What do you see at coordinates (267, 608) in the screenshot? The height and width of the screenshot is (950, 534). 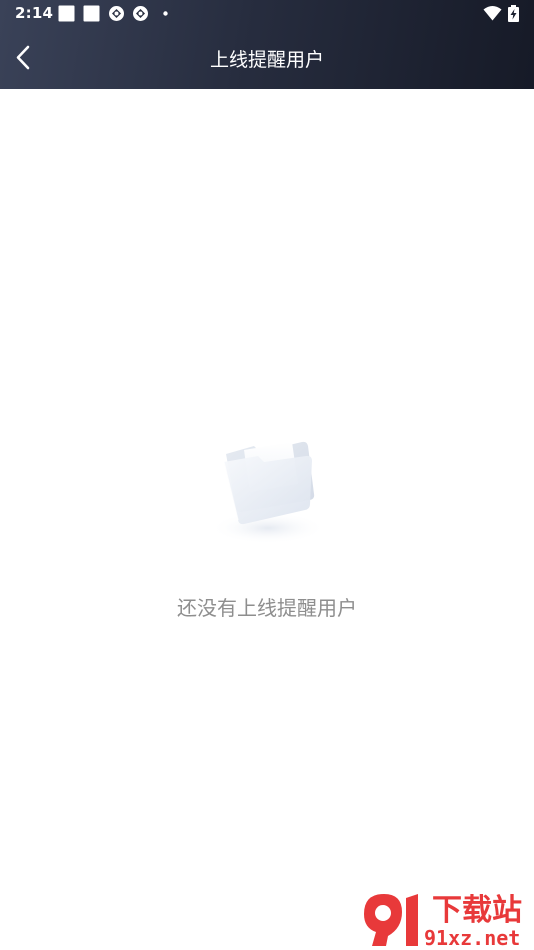 I see `empty-state-message: 还没有上线提醒用户` at bounding box center [267, 608].